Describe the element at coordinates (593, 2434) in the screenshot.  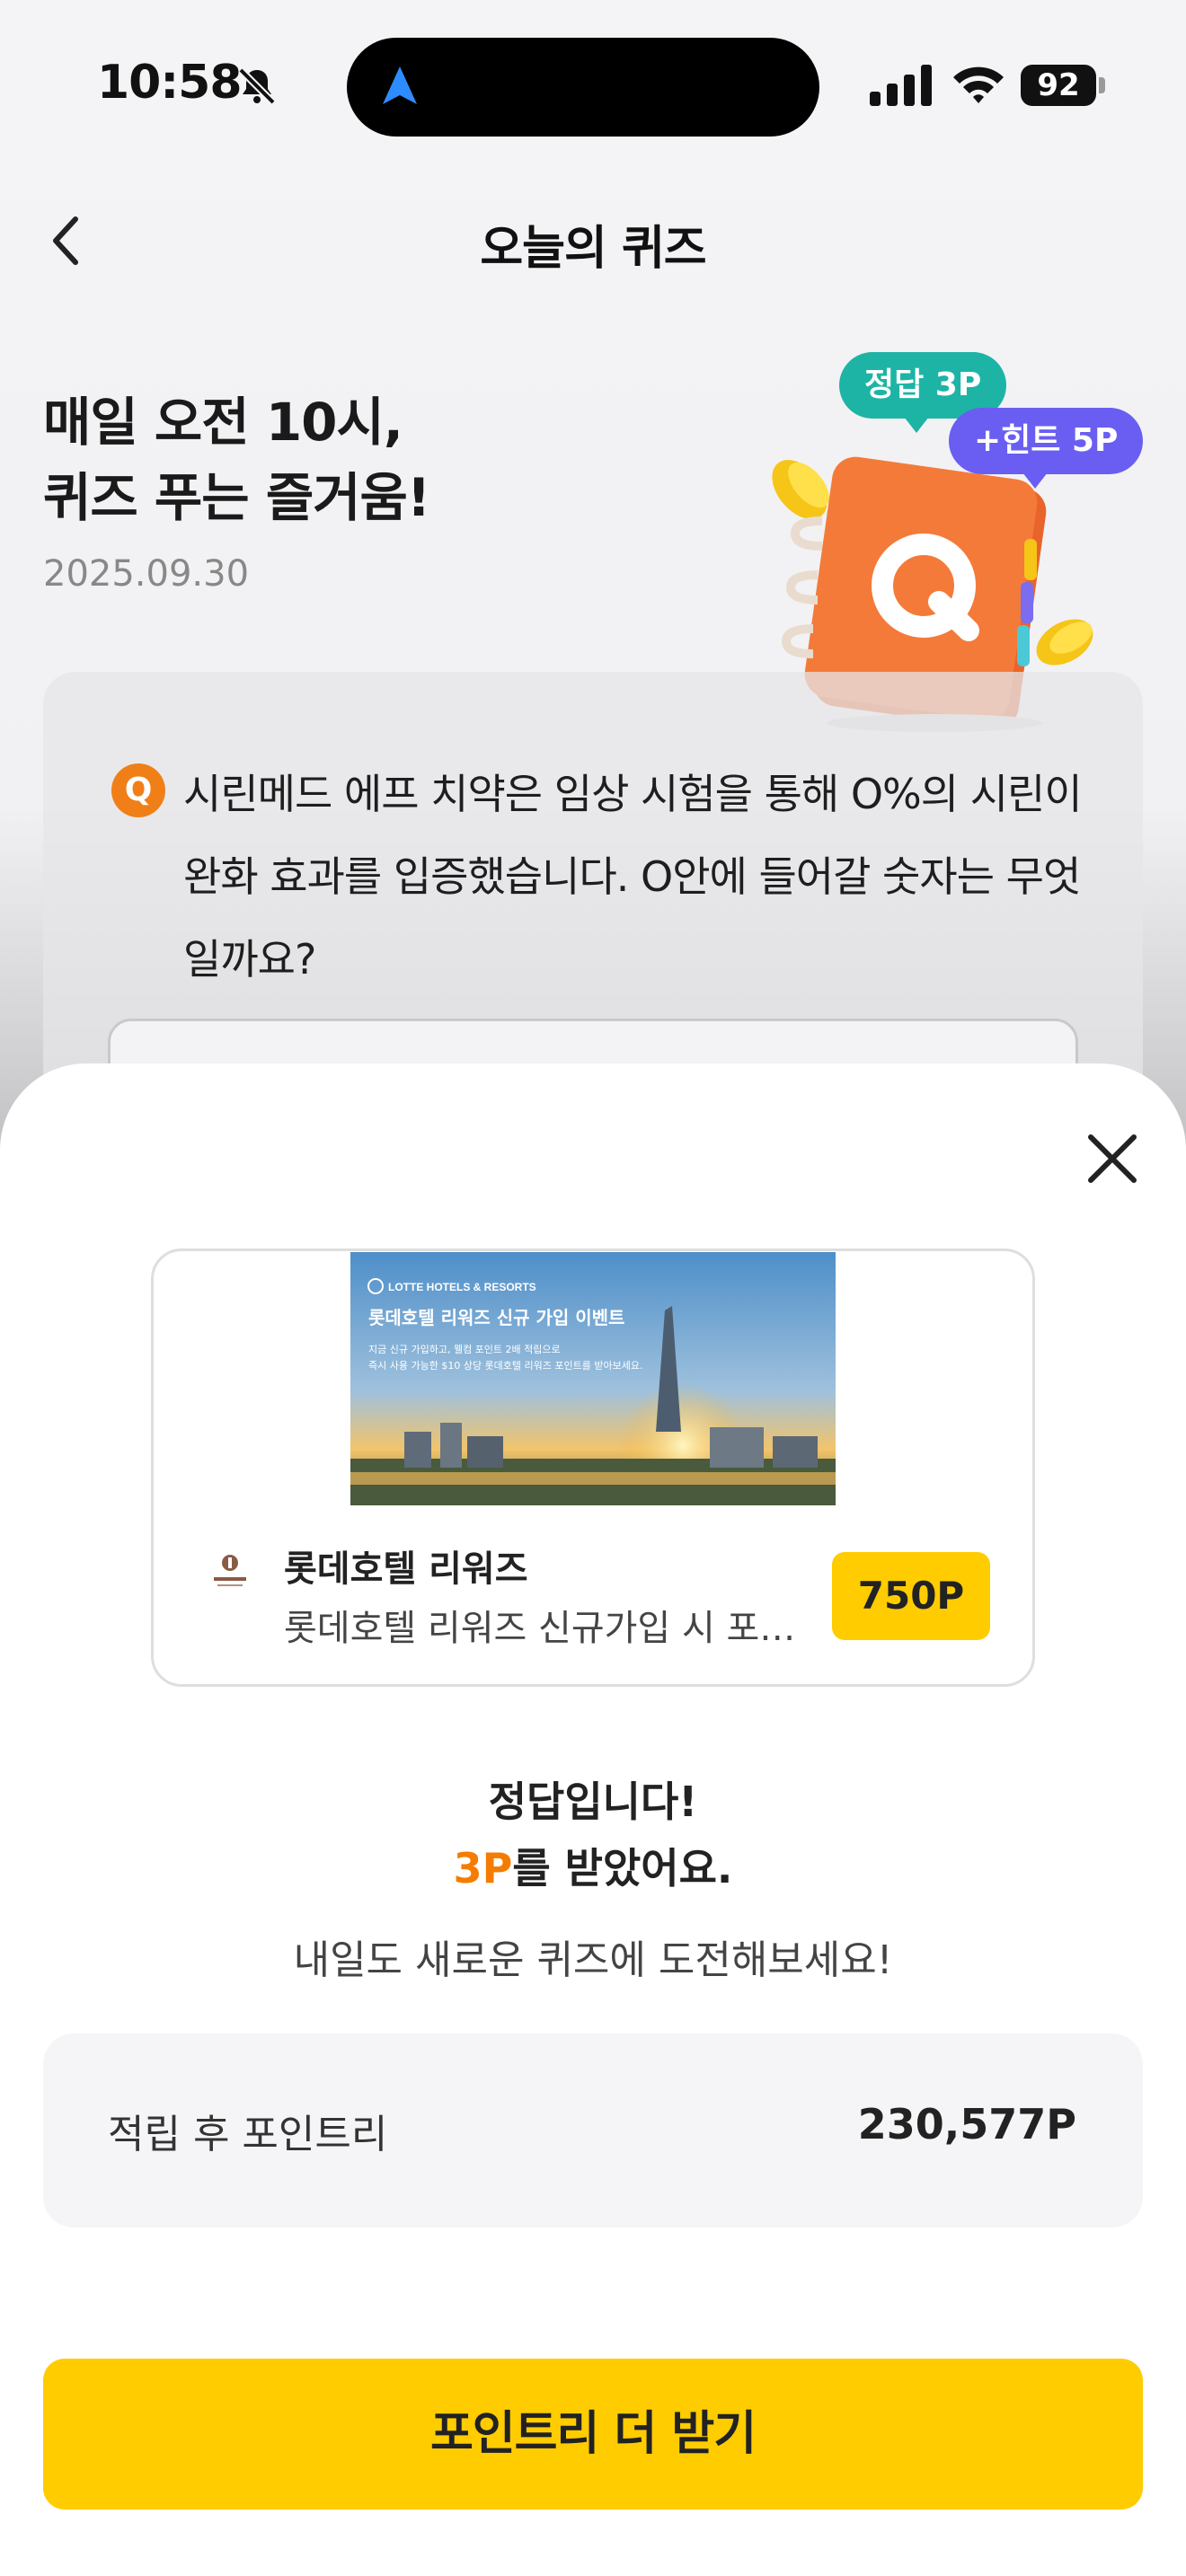
I see `get-more-points-button: 포인트리 더 받기` at that location.